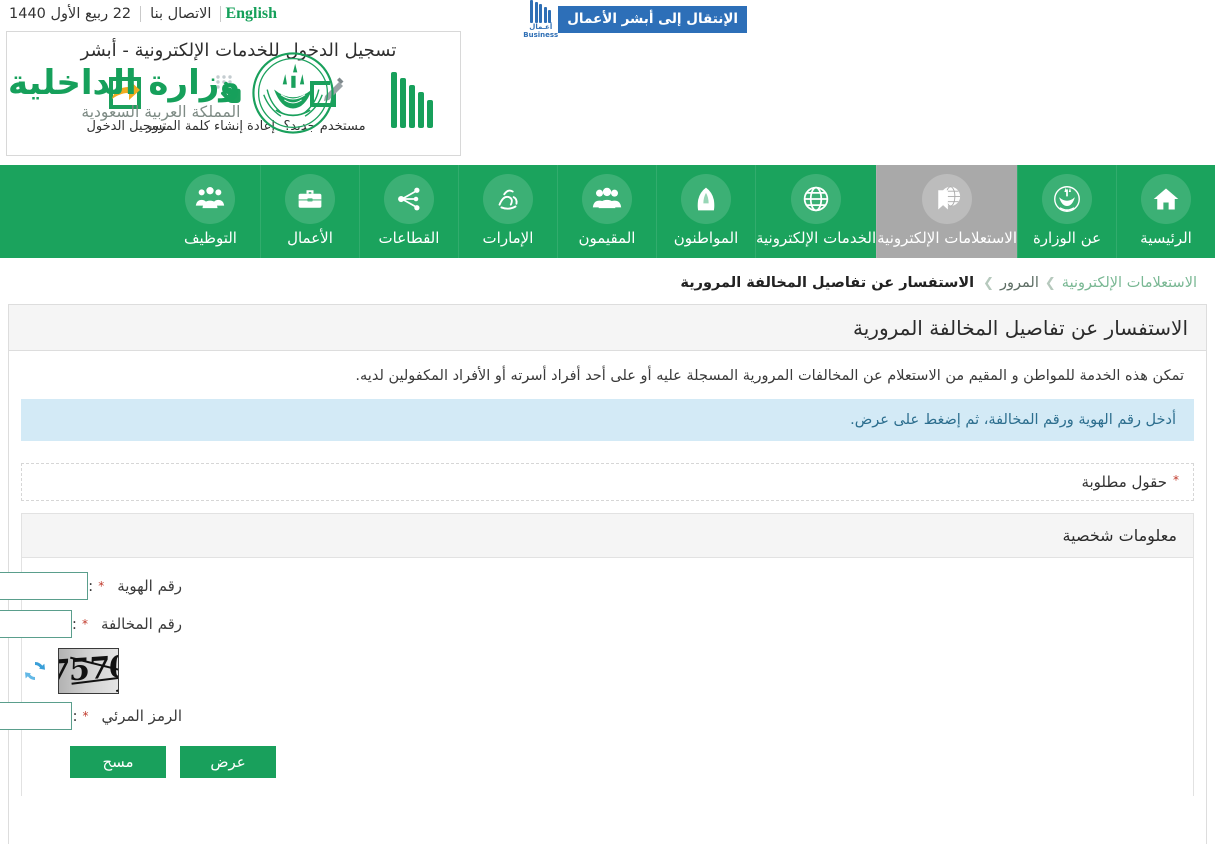  Describe the element at coordinates (607, 238) in the screenshot. I see `nav-label: المقيمون` at that location.